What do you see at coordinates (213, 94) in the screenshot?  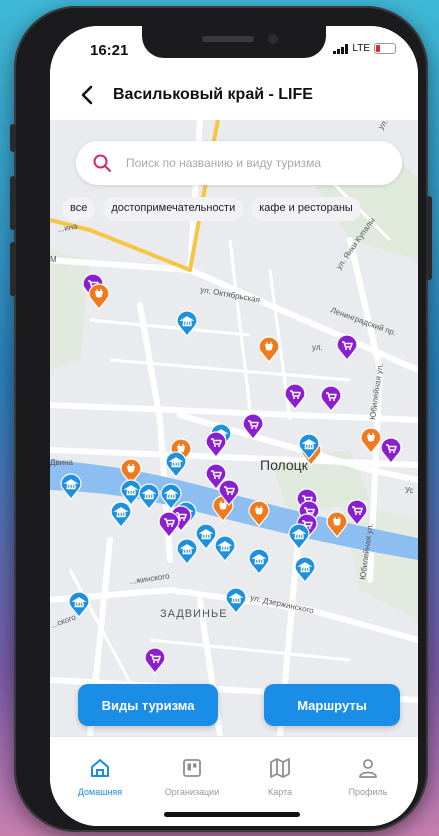 I see `page-title: Васильковый край - LIFE` at bounding box center [213, 94].